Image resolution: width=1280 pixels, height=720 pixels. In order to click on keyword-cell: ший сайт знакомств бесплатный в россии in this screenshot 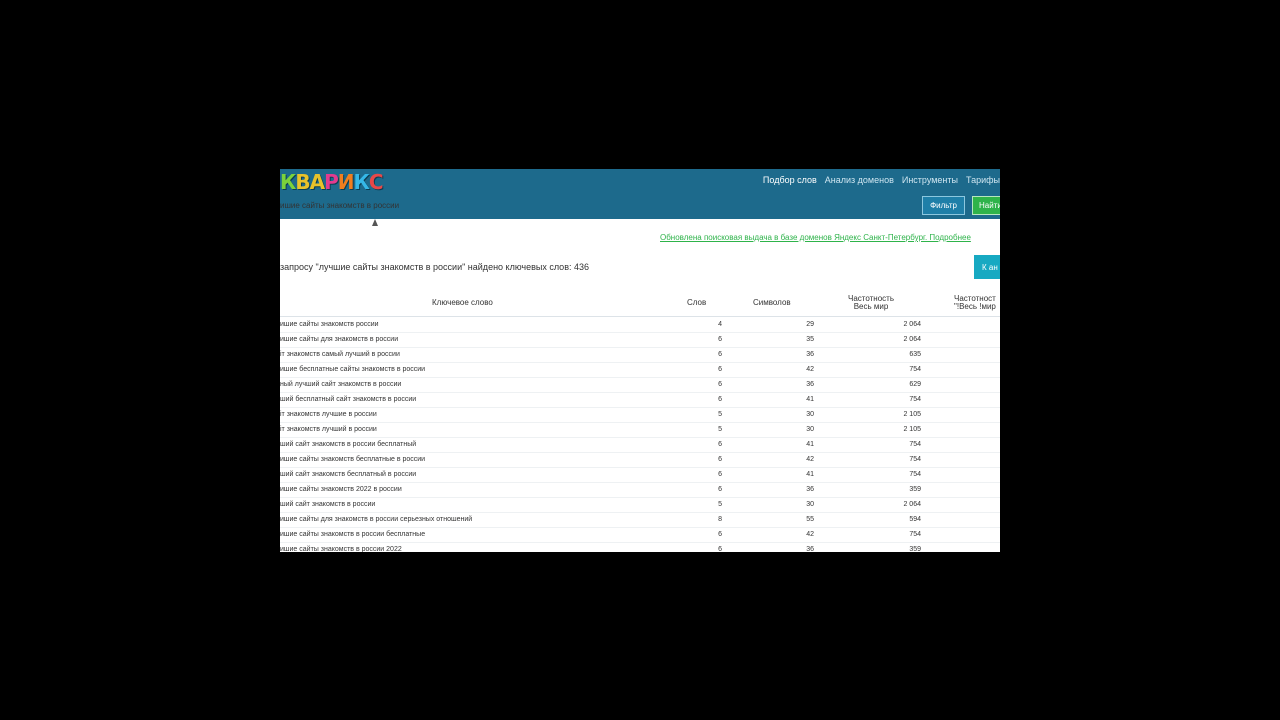, I will do `click(348, 474)`.